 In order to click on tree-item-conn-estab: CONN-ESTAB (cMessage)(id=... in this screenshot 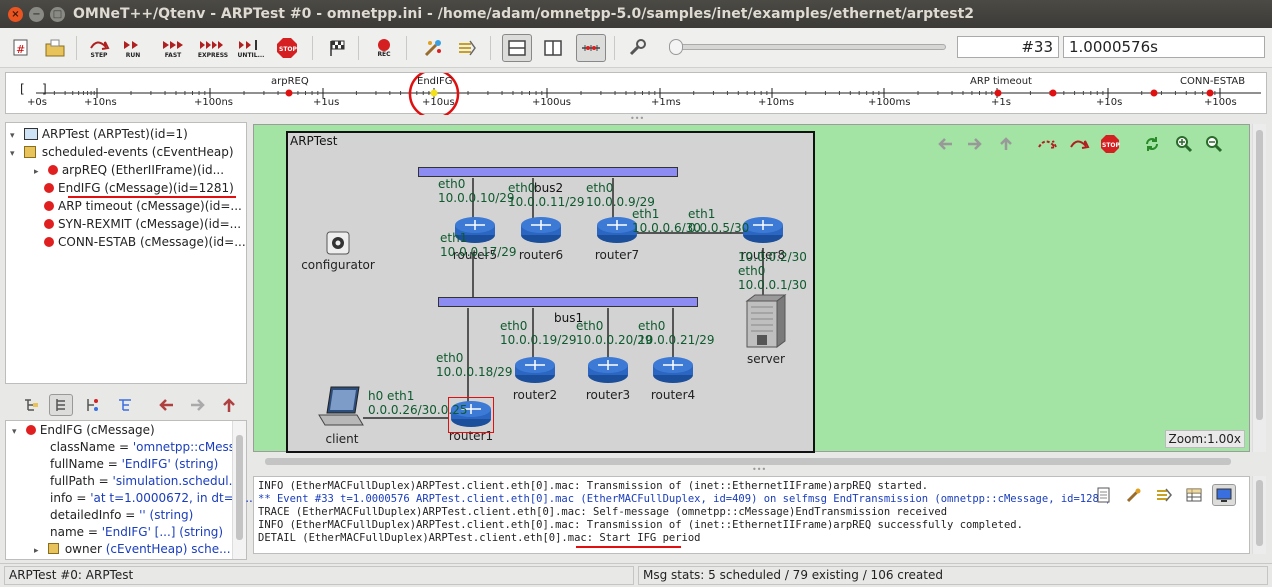, I will do `click(145, 242)`.